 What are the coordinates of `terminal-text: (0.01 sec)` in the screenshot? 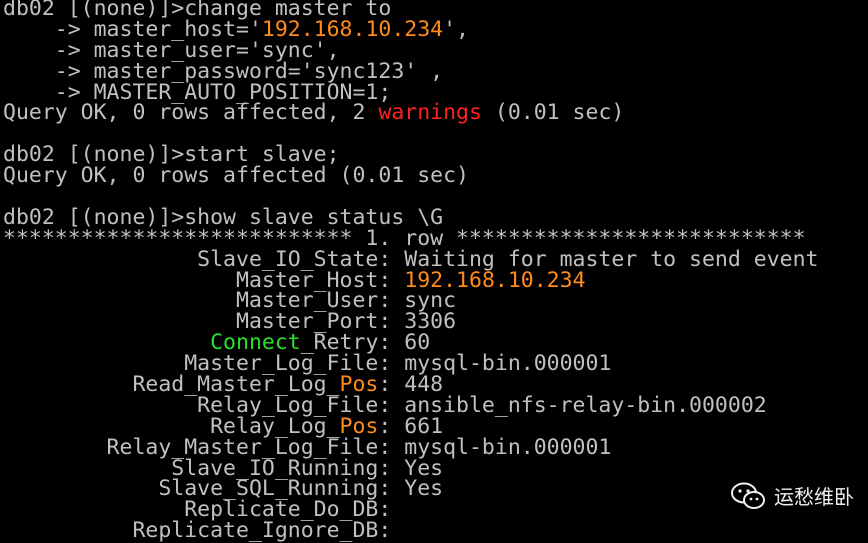 It's located at (553, 113).